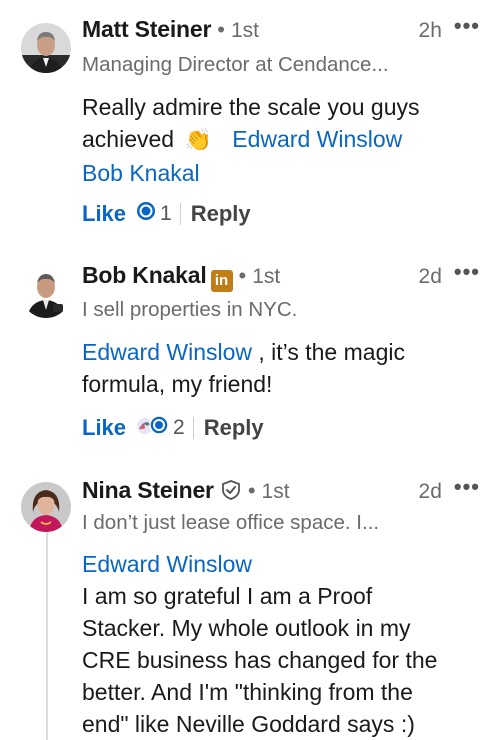 This screenshot has width=500, height=740. Describe the element at coordinates (148, 490) in the screenshot. I see `author-name: Nina Steiner` at that location.